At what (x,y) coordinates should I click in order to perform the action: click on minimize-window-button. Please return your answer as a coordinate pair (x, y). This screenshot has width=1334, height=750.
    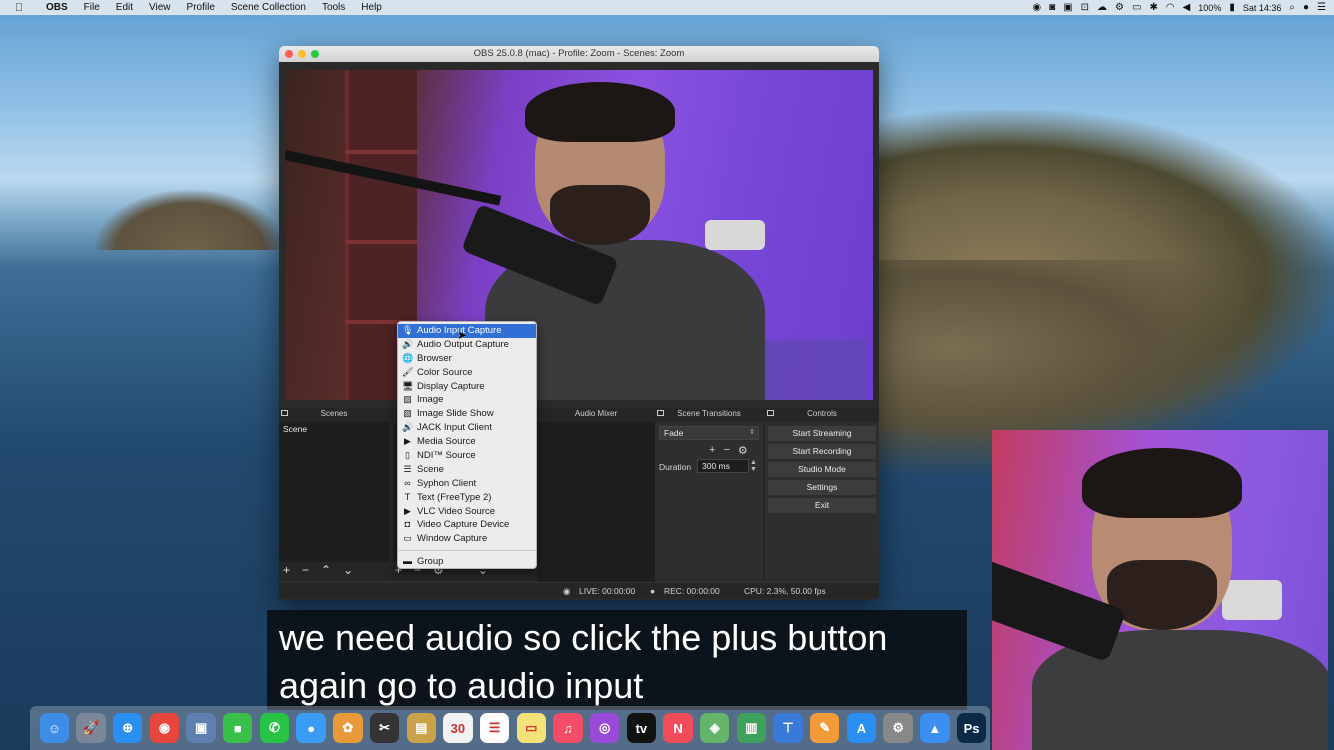
    Looking at the image, I should click on (302, 54).